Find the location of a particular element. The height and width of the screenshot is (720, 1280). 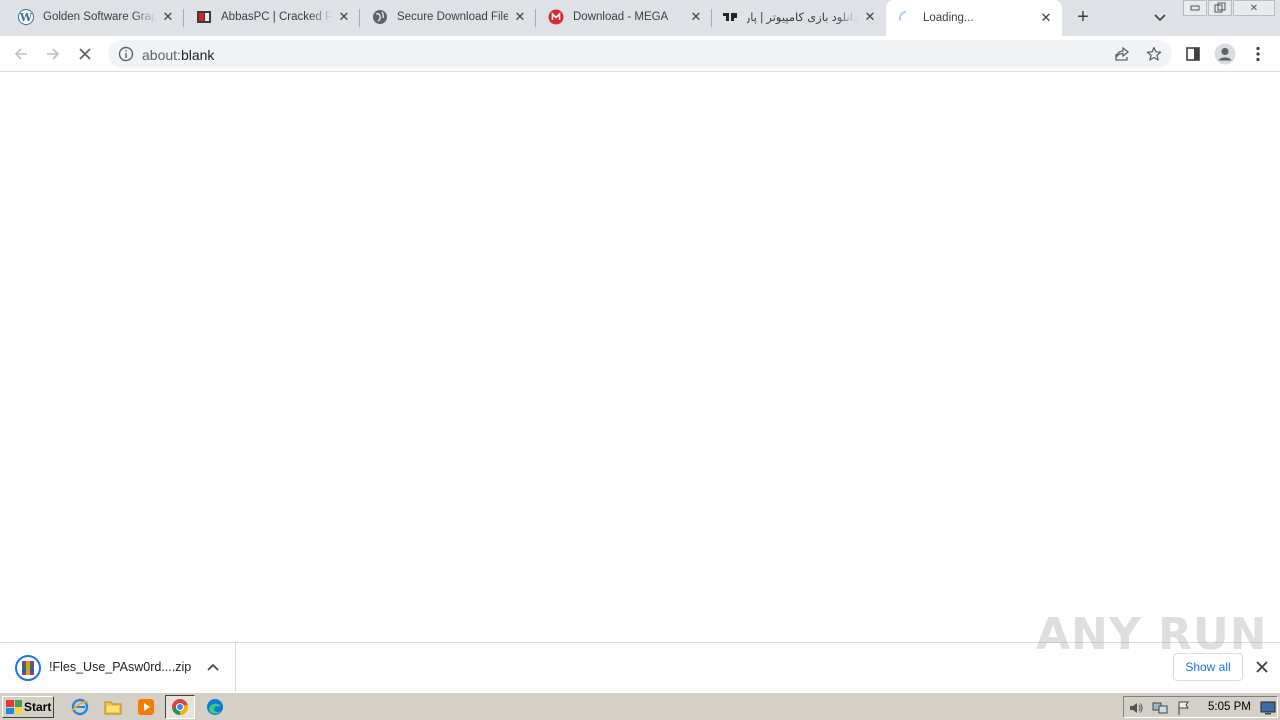

winrar-archive-icon is located at coordinates (28, 668).